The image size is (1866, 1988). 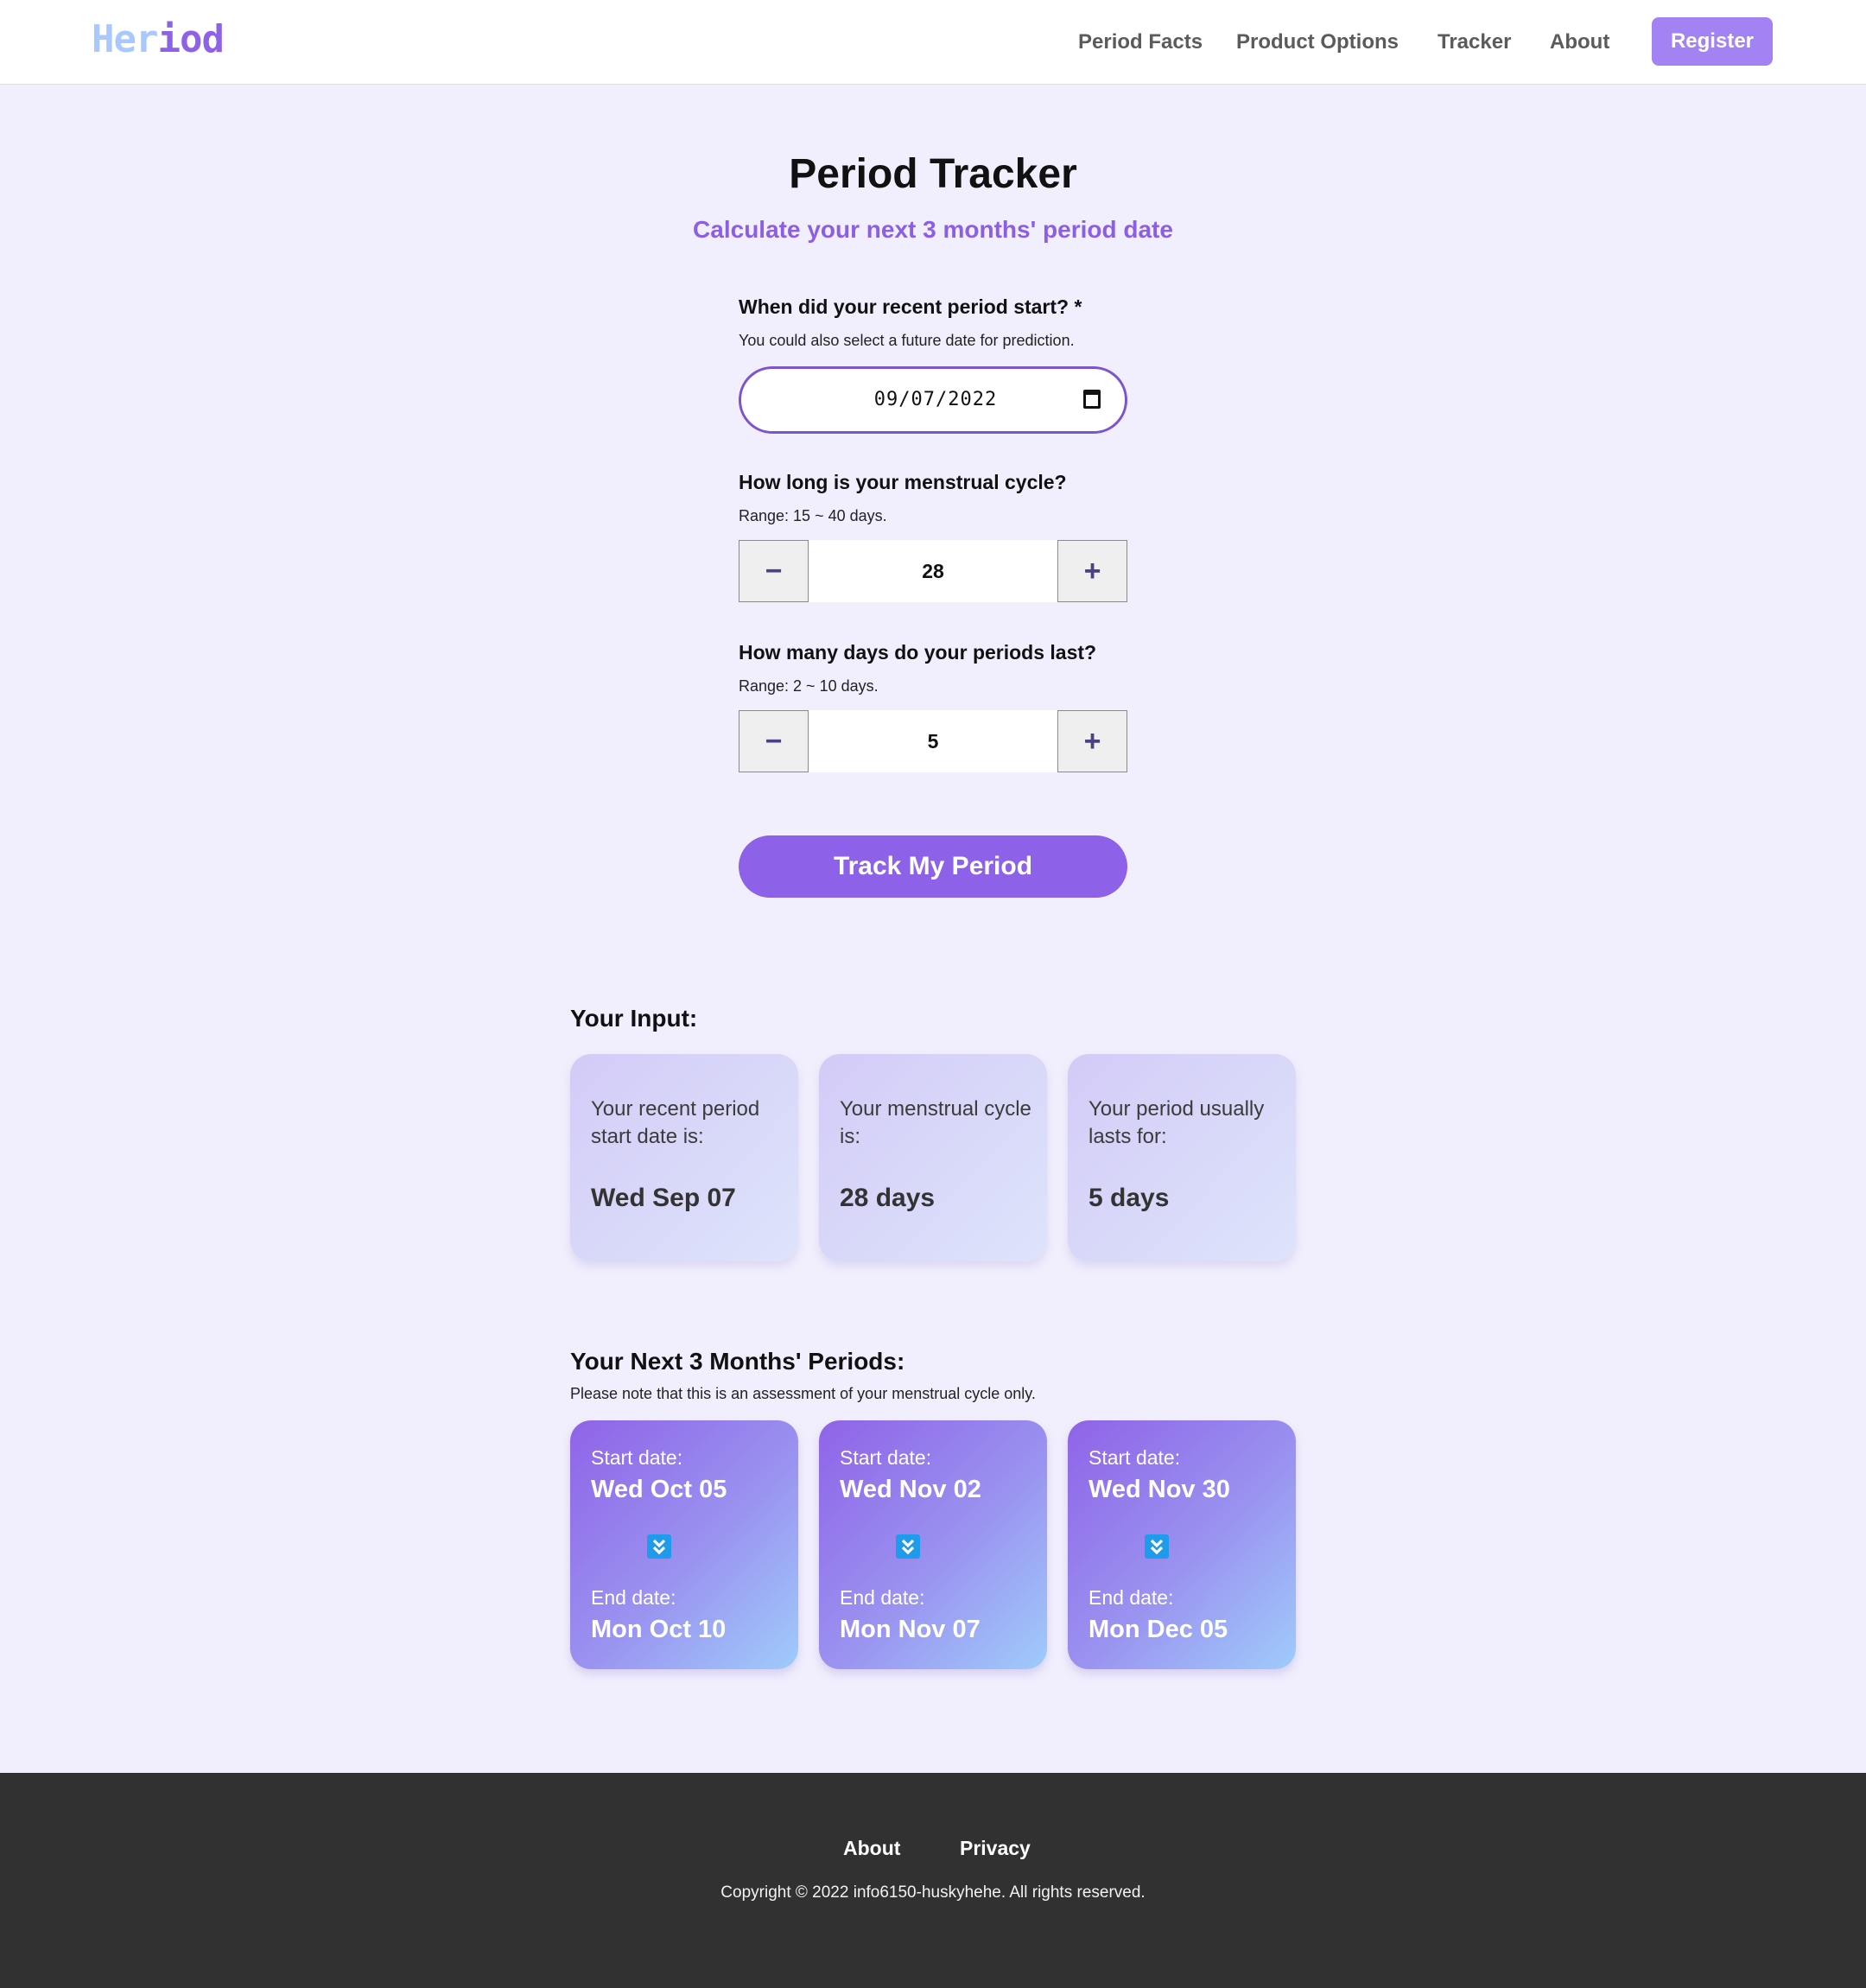 I want to click on nav-product-options: Product Options, so click(x=1318, y=42).